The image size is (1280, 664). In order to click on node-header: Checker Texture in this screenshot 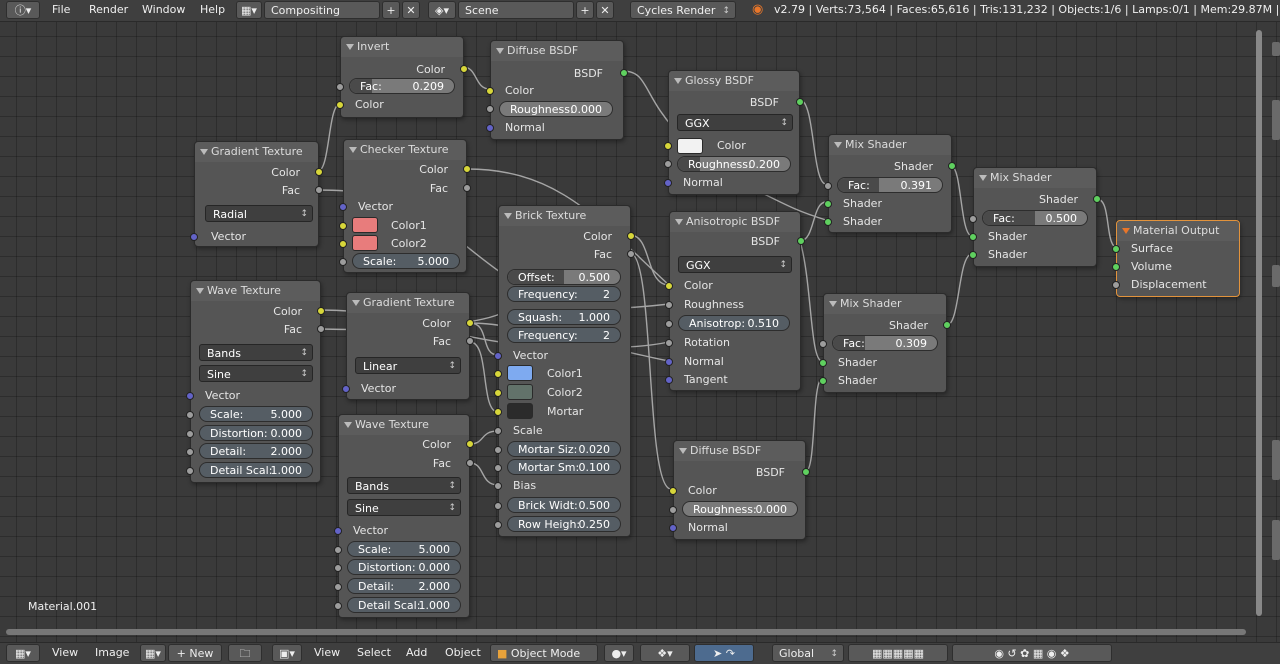, I will do `click(405, 150)`.